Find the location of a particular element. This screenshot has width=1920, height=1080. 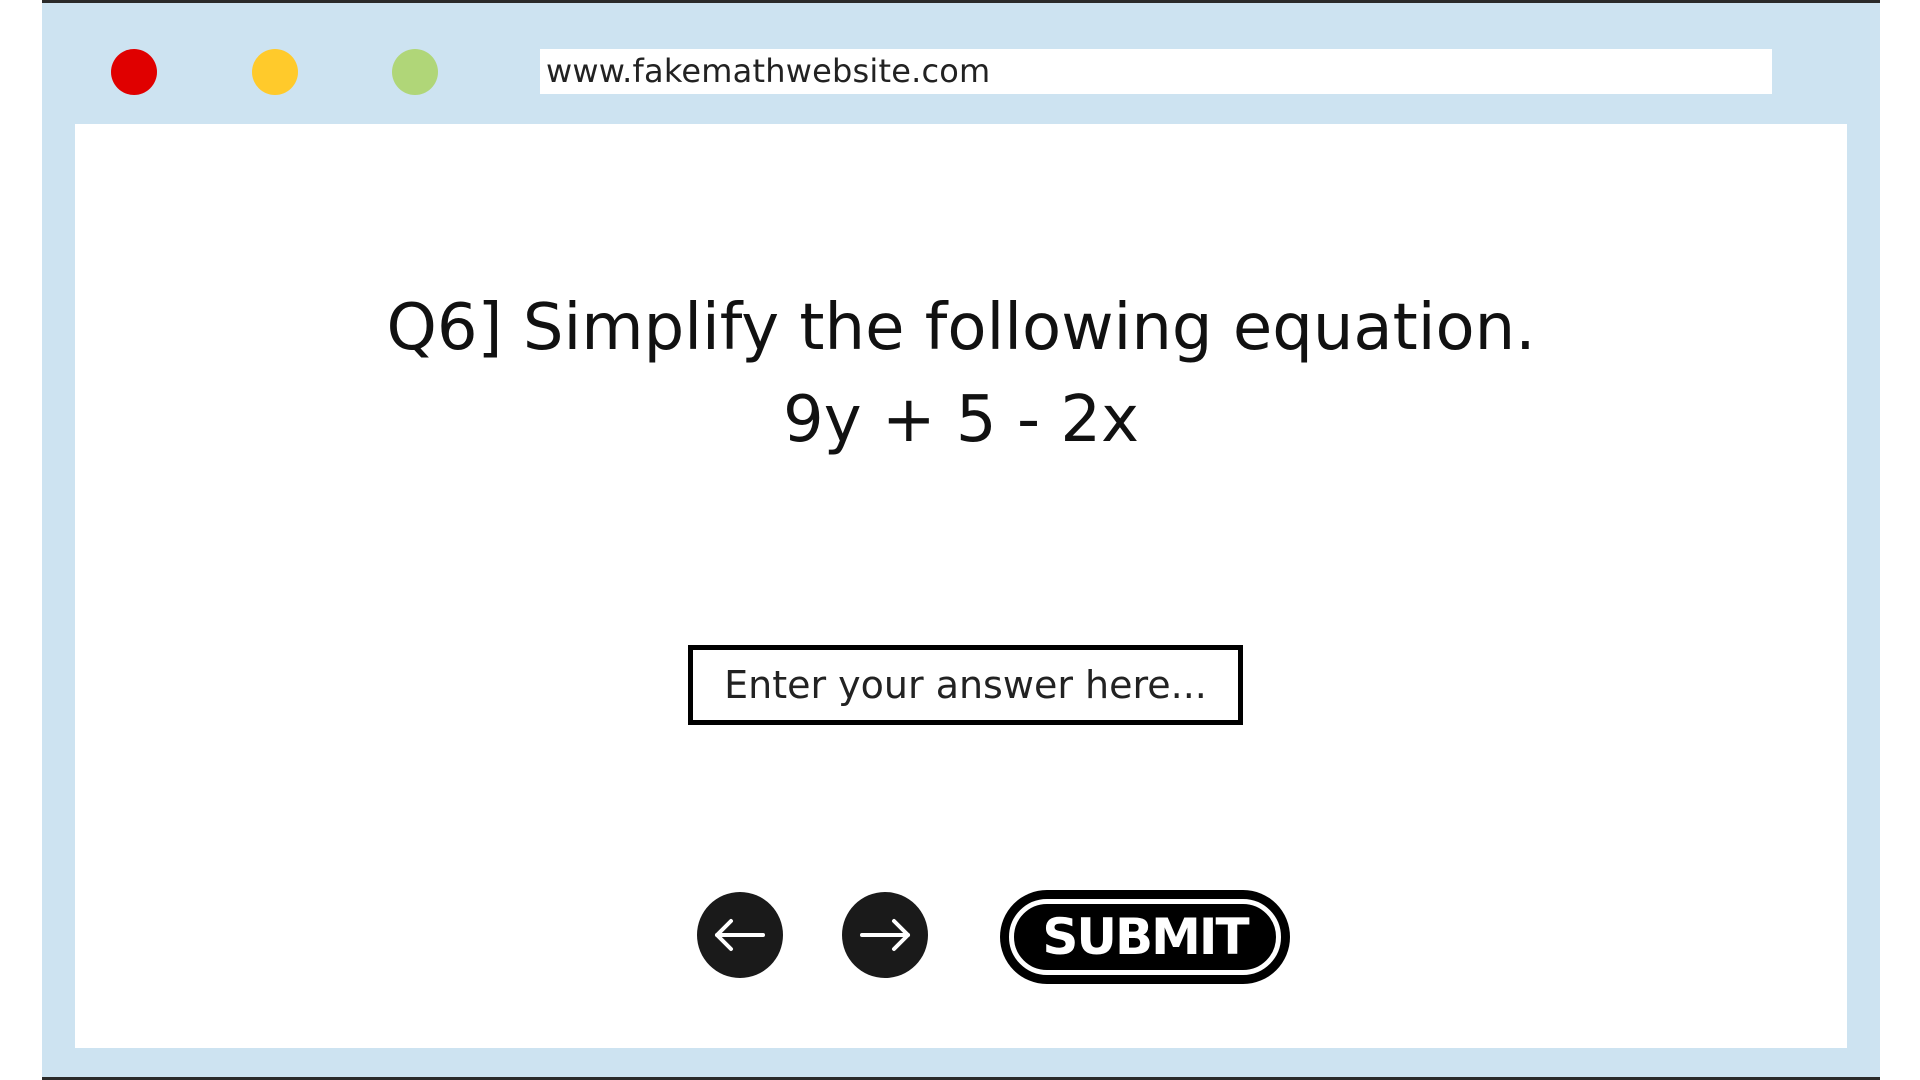

submit-button: SUBMIT is located at coordinates (1145, 937).